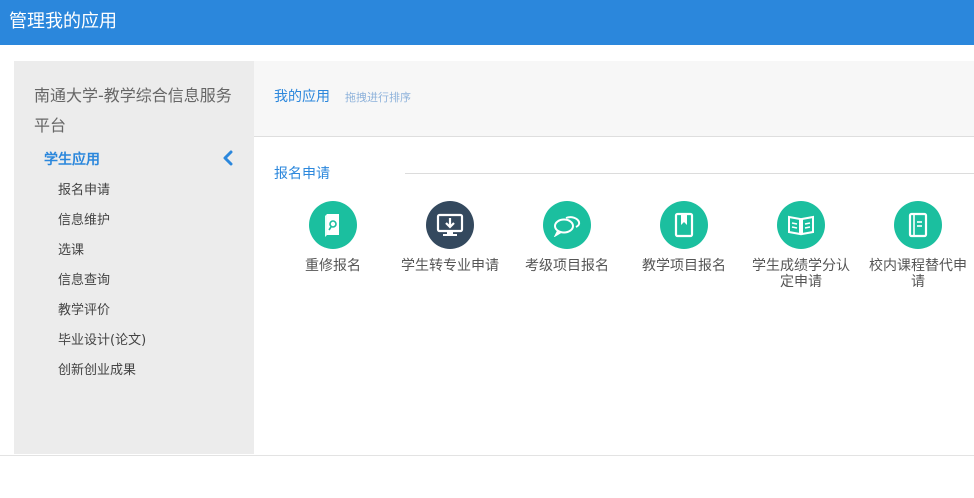  Describe the element at coordinates (102, 343) in the screenshot. I see `sidebar-item-graduation-design: 毕业设计(论文)` at that location.